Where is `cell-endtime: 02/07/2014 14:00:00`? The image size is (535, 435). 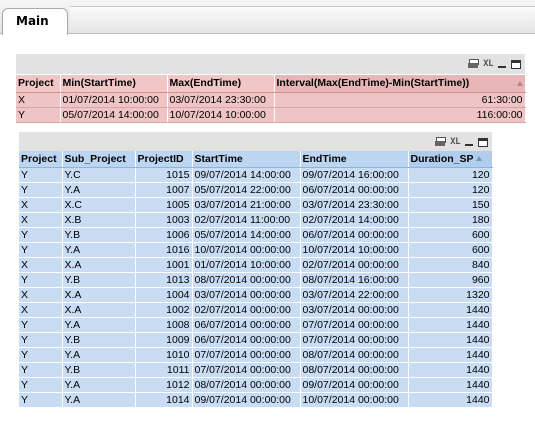 cell-endtime: 02/07/2014 14:00:00 is located at coordinates (354, 220).